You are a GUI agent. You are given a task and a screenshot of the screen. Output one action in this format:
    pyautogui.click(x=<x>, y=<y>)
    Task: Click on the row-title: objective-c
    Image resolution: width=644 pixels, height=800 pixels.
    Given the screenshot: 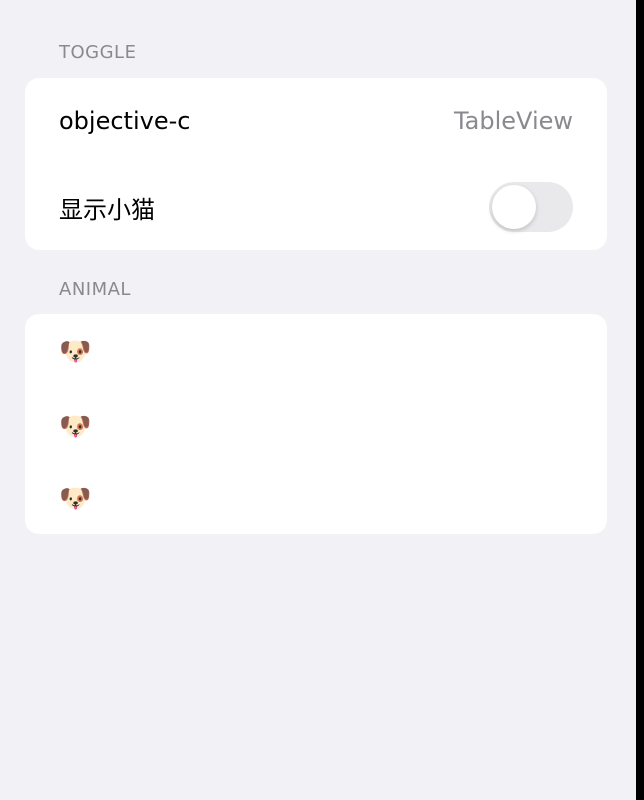 What is the action you would take?
    pyautogui.click(x=125, y=121)
    